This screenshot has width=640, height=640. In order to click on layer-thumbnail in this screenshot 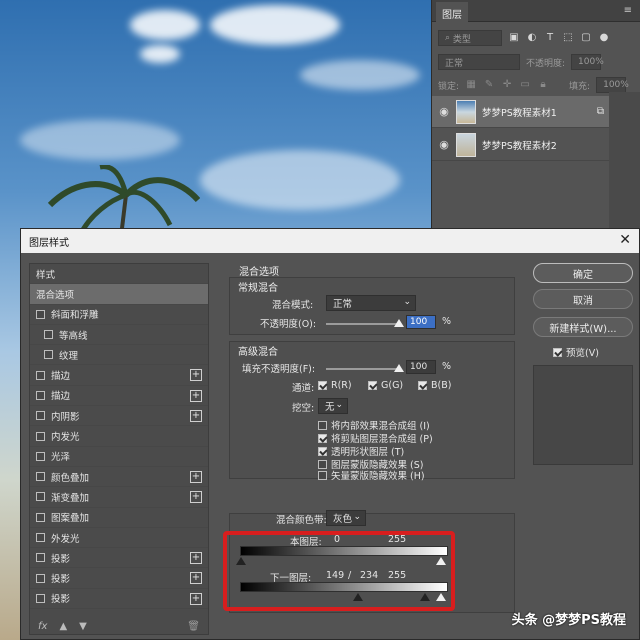, I will do `click(466, 111)`.